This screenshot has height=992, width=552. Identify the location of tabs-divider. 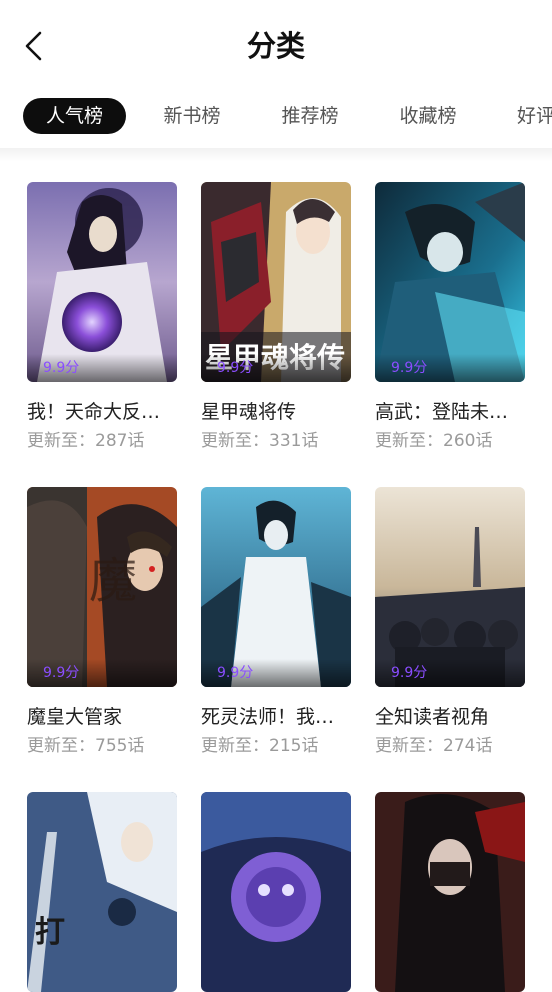
(276, 155).